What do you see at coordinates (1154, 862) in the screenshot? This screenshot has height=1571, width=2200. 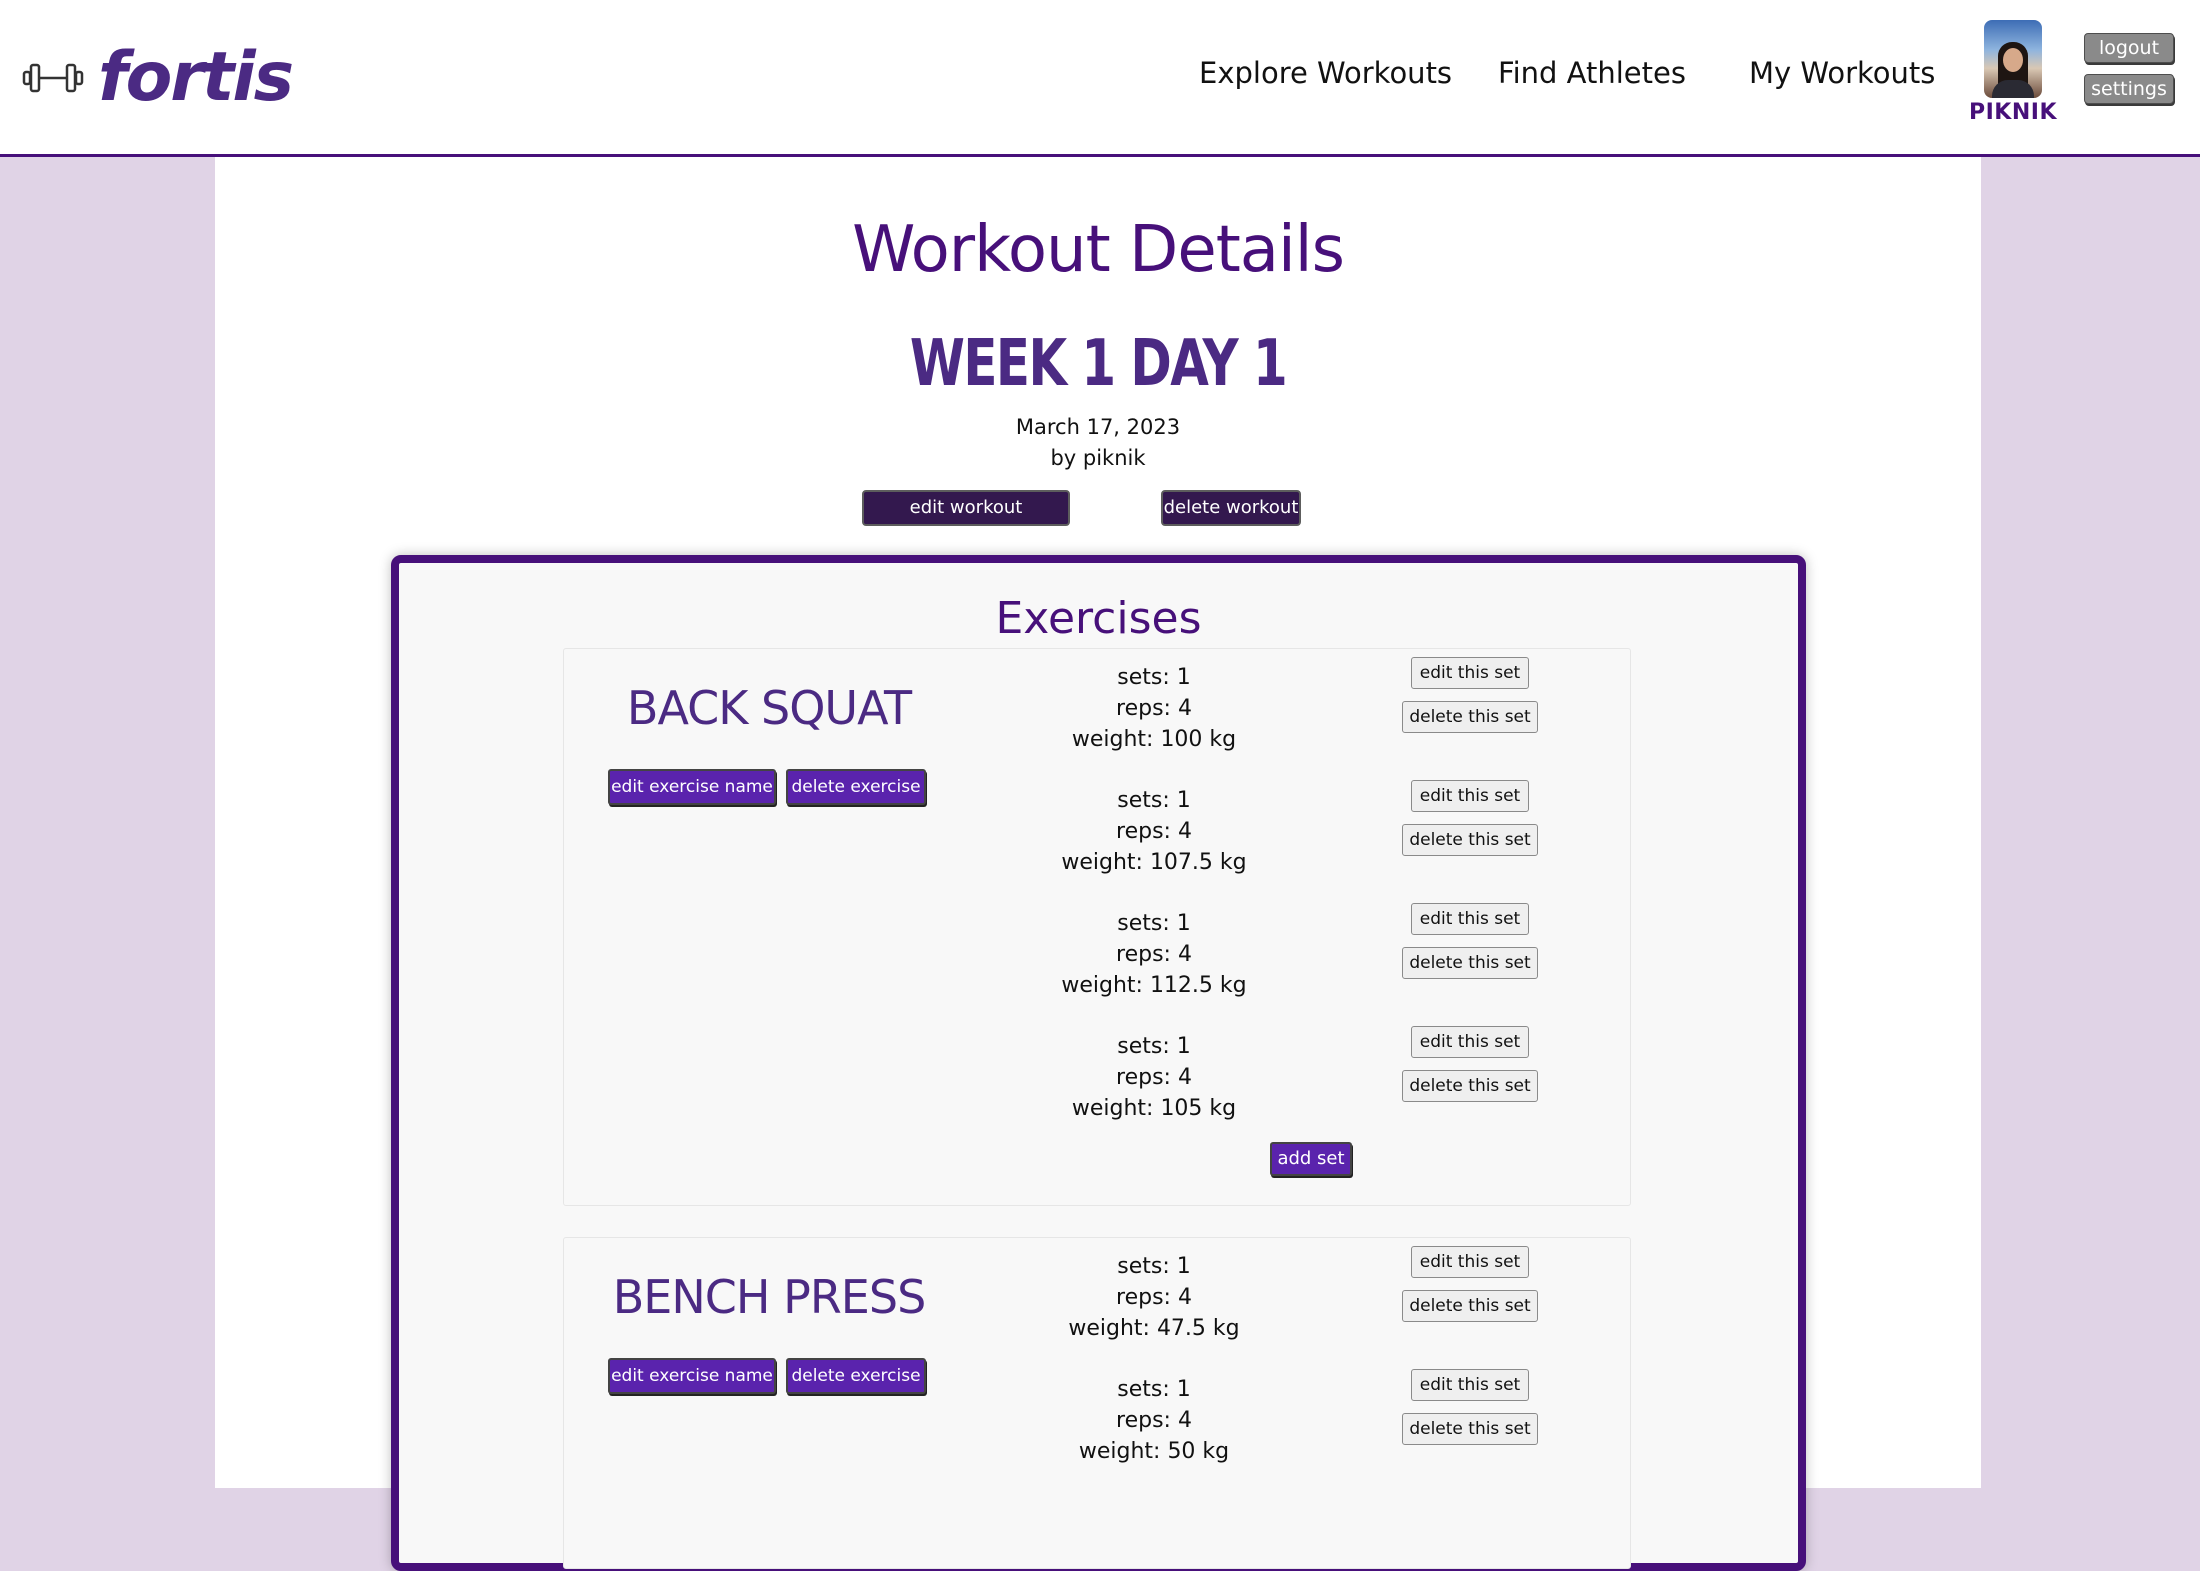 I see `set-weight: weight: 107.5 kg` at bounding box center [1154, 862].